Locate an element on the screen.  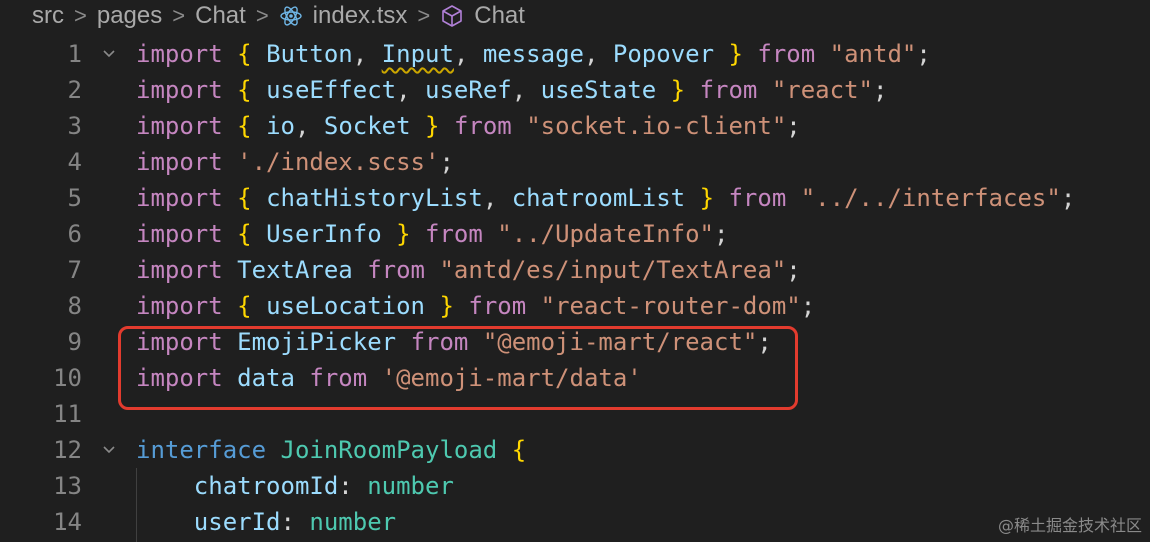
breadcrumb-item-src: src is located at coordinates (48, 16).